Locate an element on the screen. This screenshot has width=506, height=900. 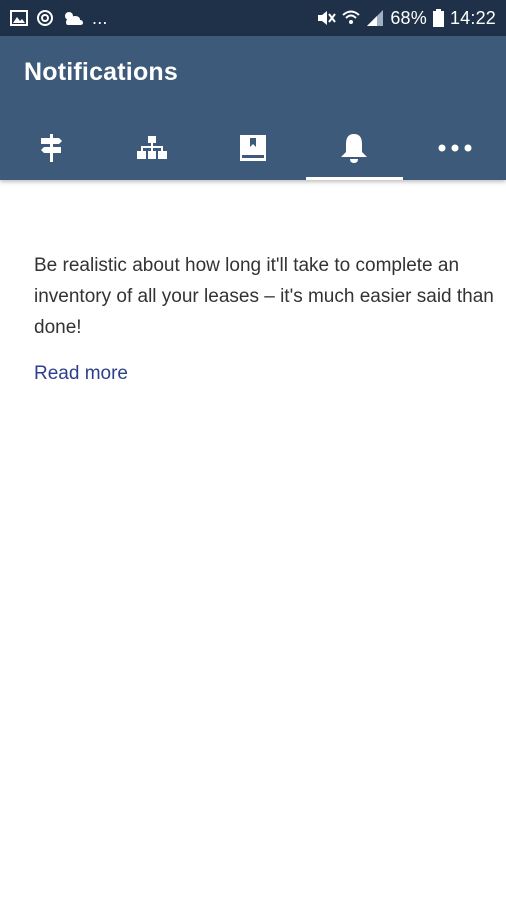
status-bar: ... 68% 14:22 is located at coordinates (253, 18).